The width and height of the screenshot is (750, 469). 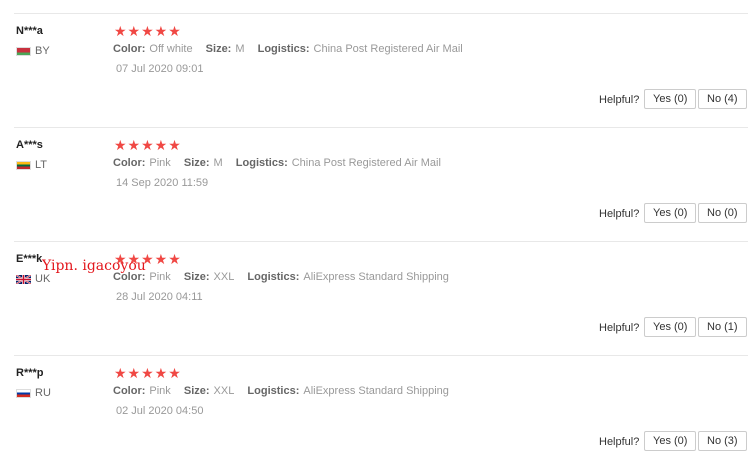 What do you see at coordinates (43, 279) in the screenshot?
I see `country-code: UK` at bounding box center [43, 279].